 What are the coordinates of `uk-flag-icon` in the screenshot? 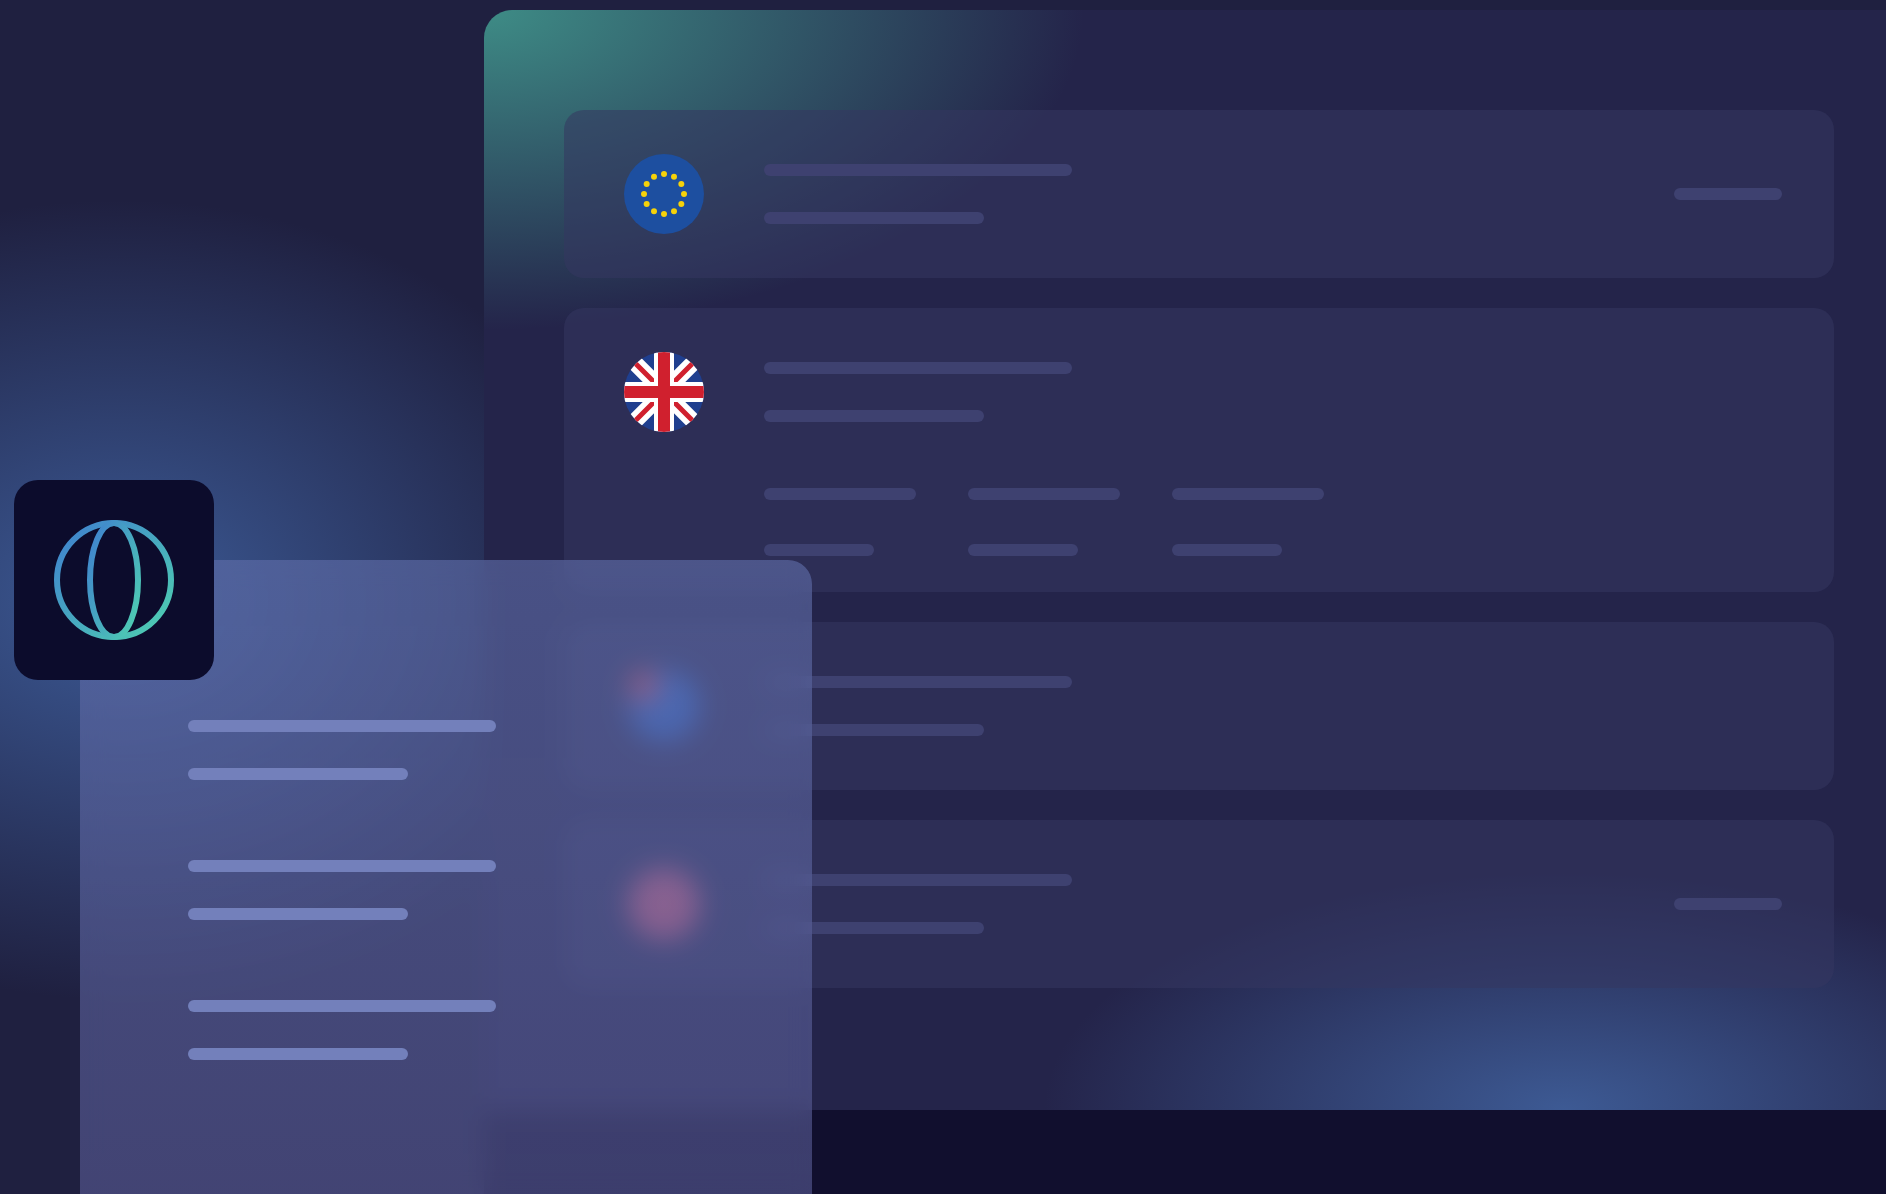 It's located at (664, 392).